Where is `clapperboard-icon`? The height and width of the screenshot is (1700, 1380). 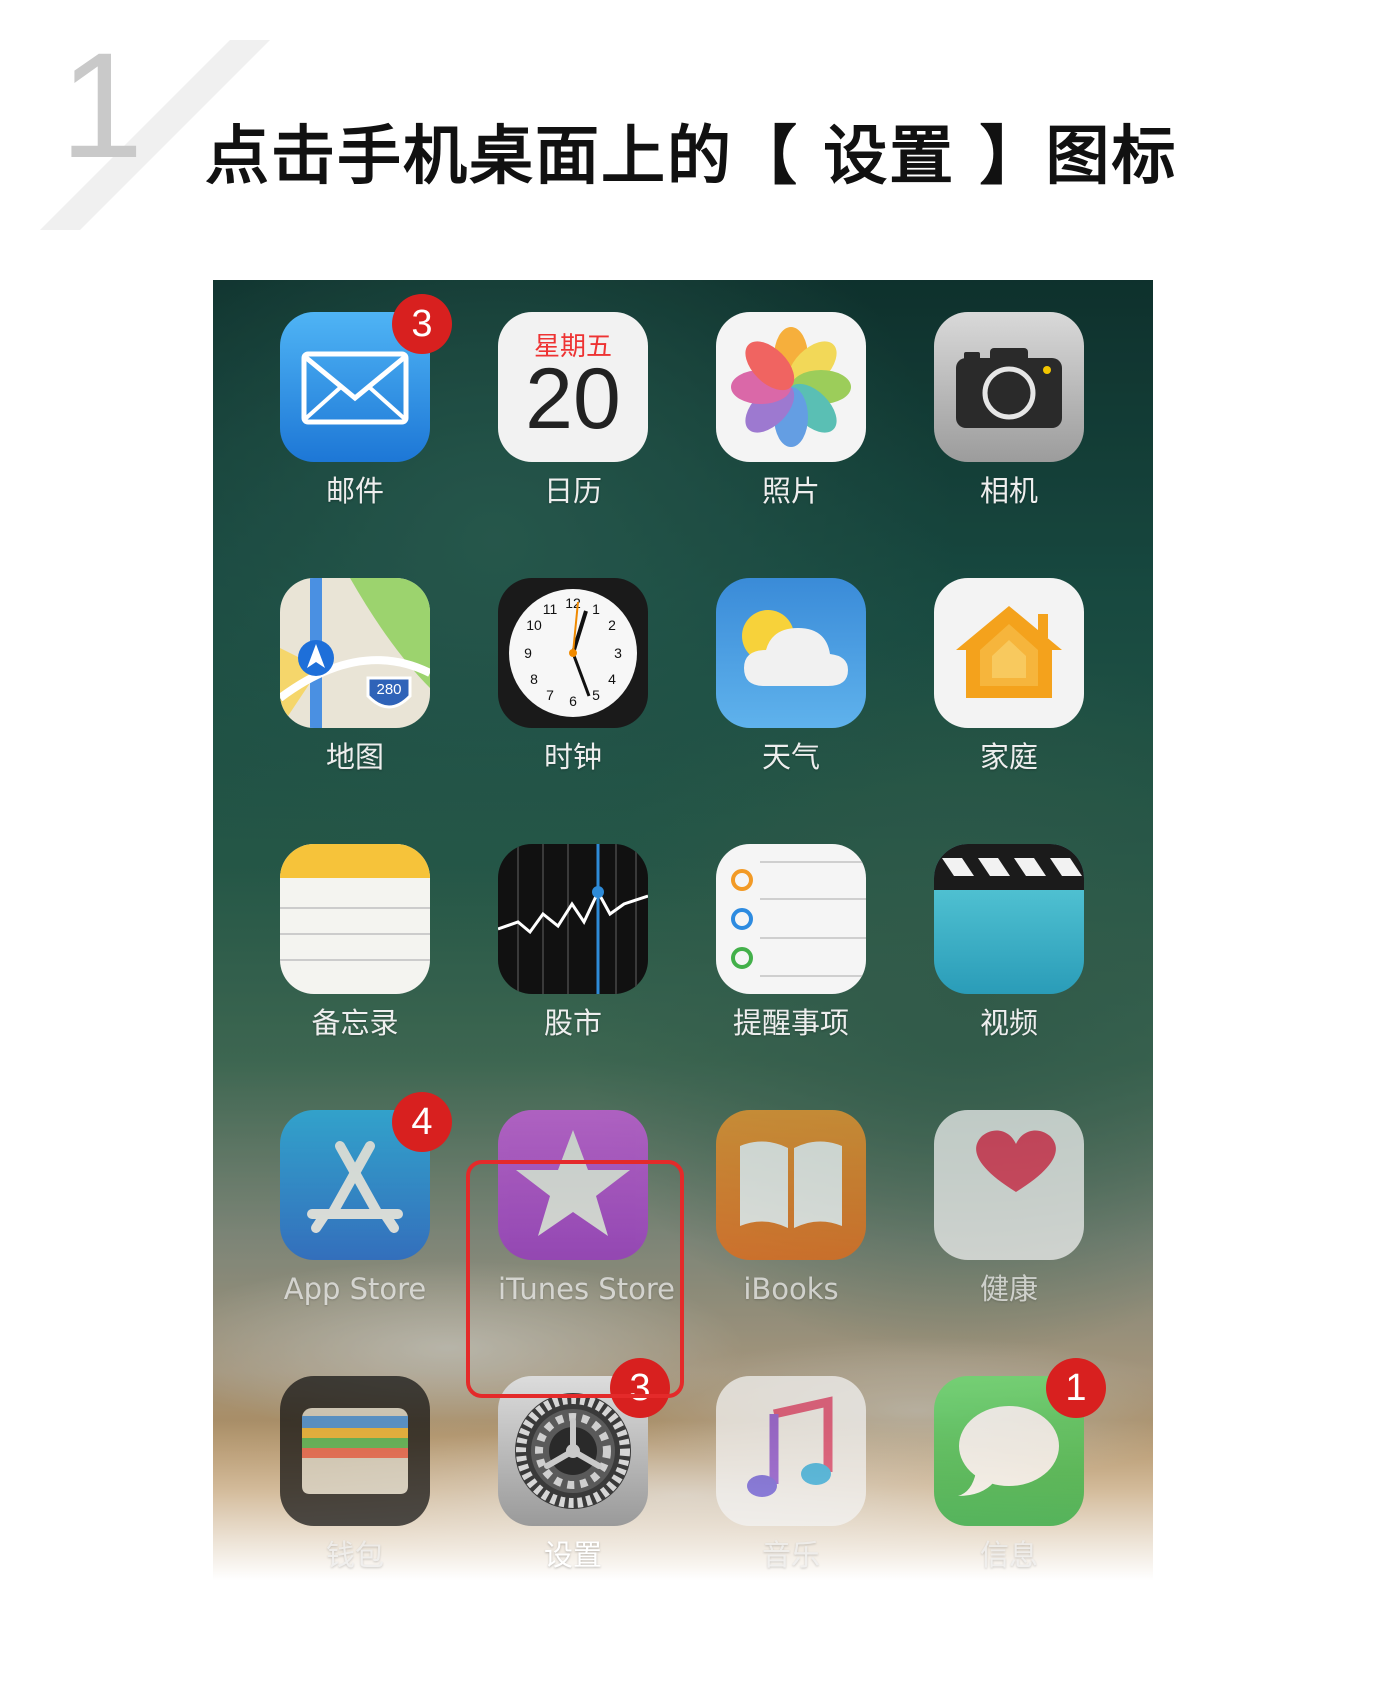
clapperboard-icon is located at coordinates (1009, 918).